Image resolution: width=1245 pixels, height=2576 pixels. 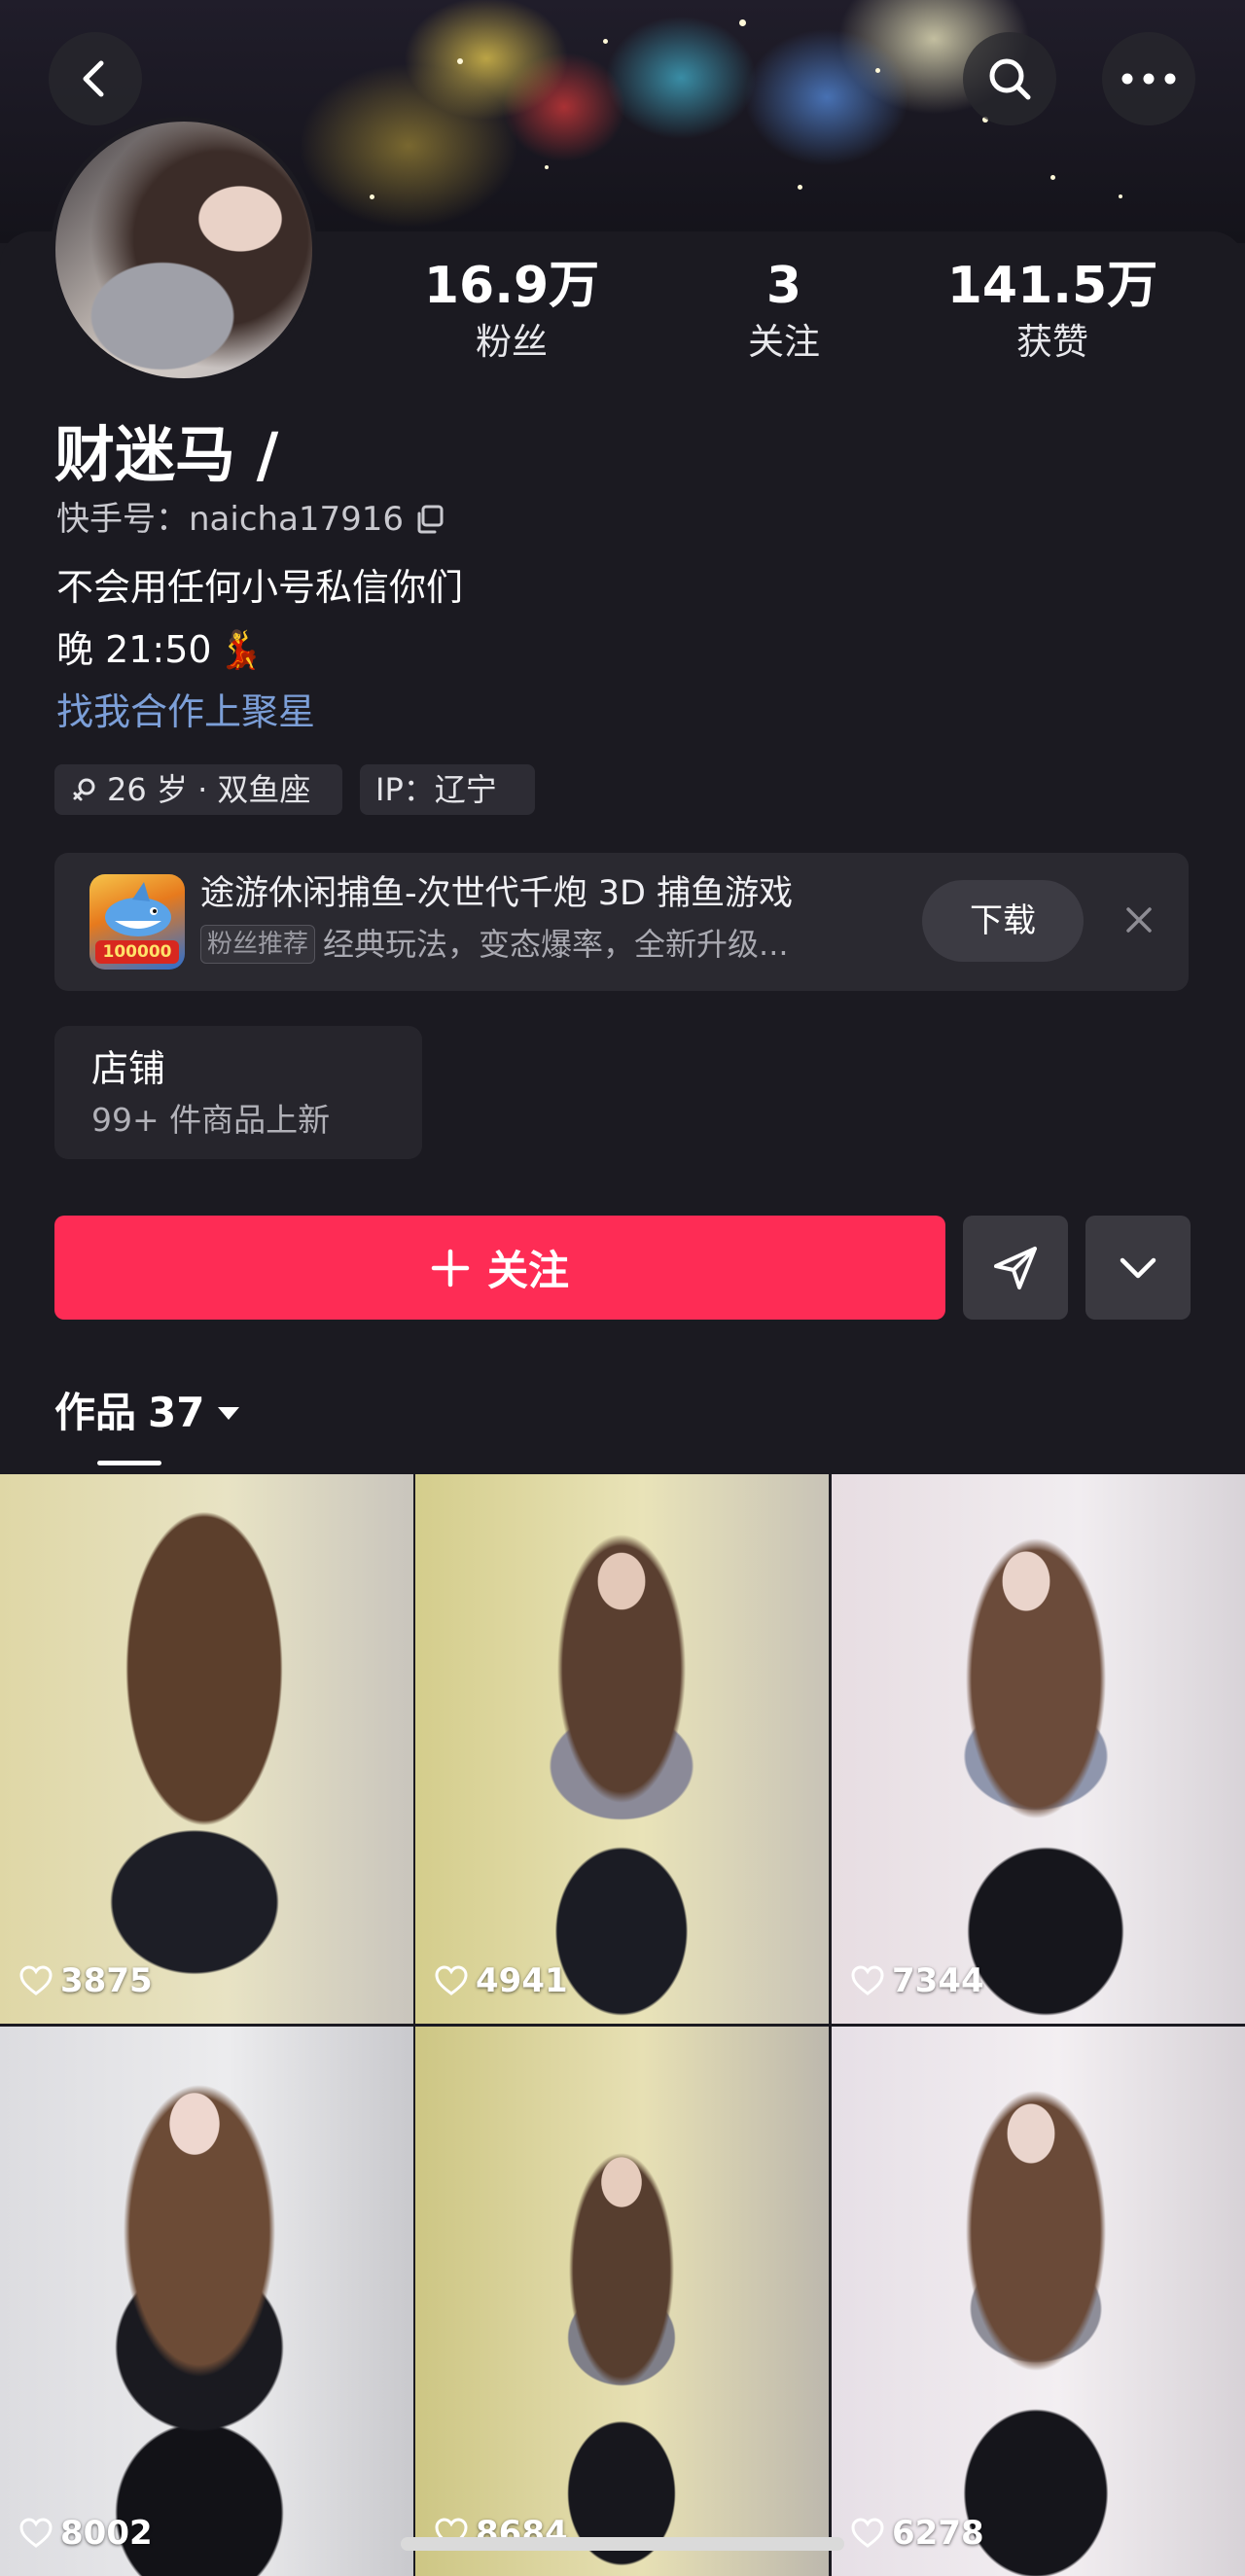 What do you see at coordinates (260, 587) in the screenshot?
I see `bio-line-1: 不会用任何小号私信你们` at bounding box center [260, 587].